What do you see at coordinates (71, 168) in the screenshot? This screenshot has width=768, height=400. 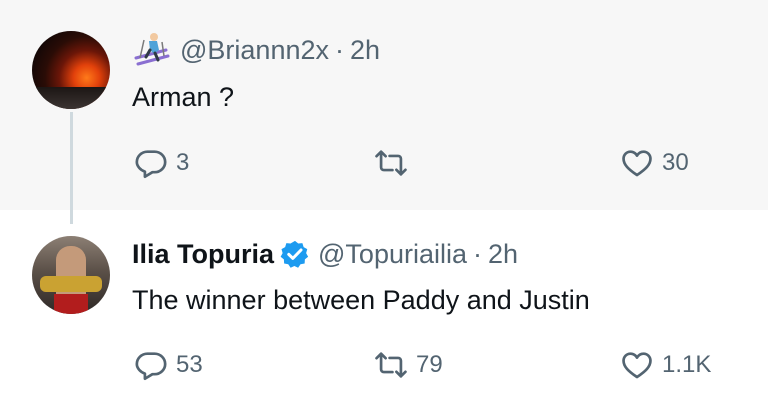 I see `thread-connector-line` at bounding box center [71, 168].